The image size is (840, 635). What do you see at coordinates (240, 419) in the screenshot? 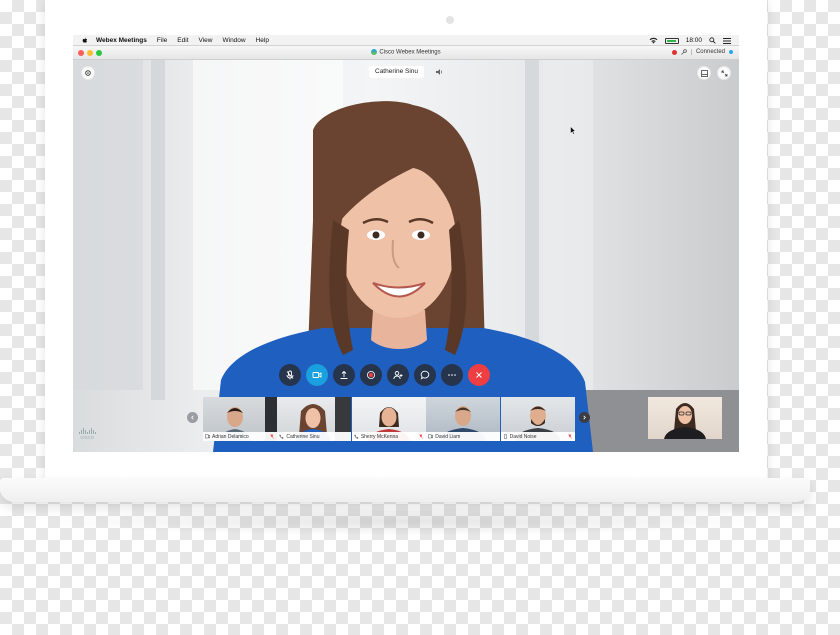
I see `participant-tile: Adrian Delamico` at bounding box center [240, 419].